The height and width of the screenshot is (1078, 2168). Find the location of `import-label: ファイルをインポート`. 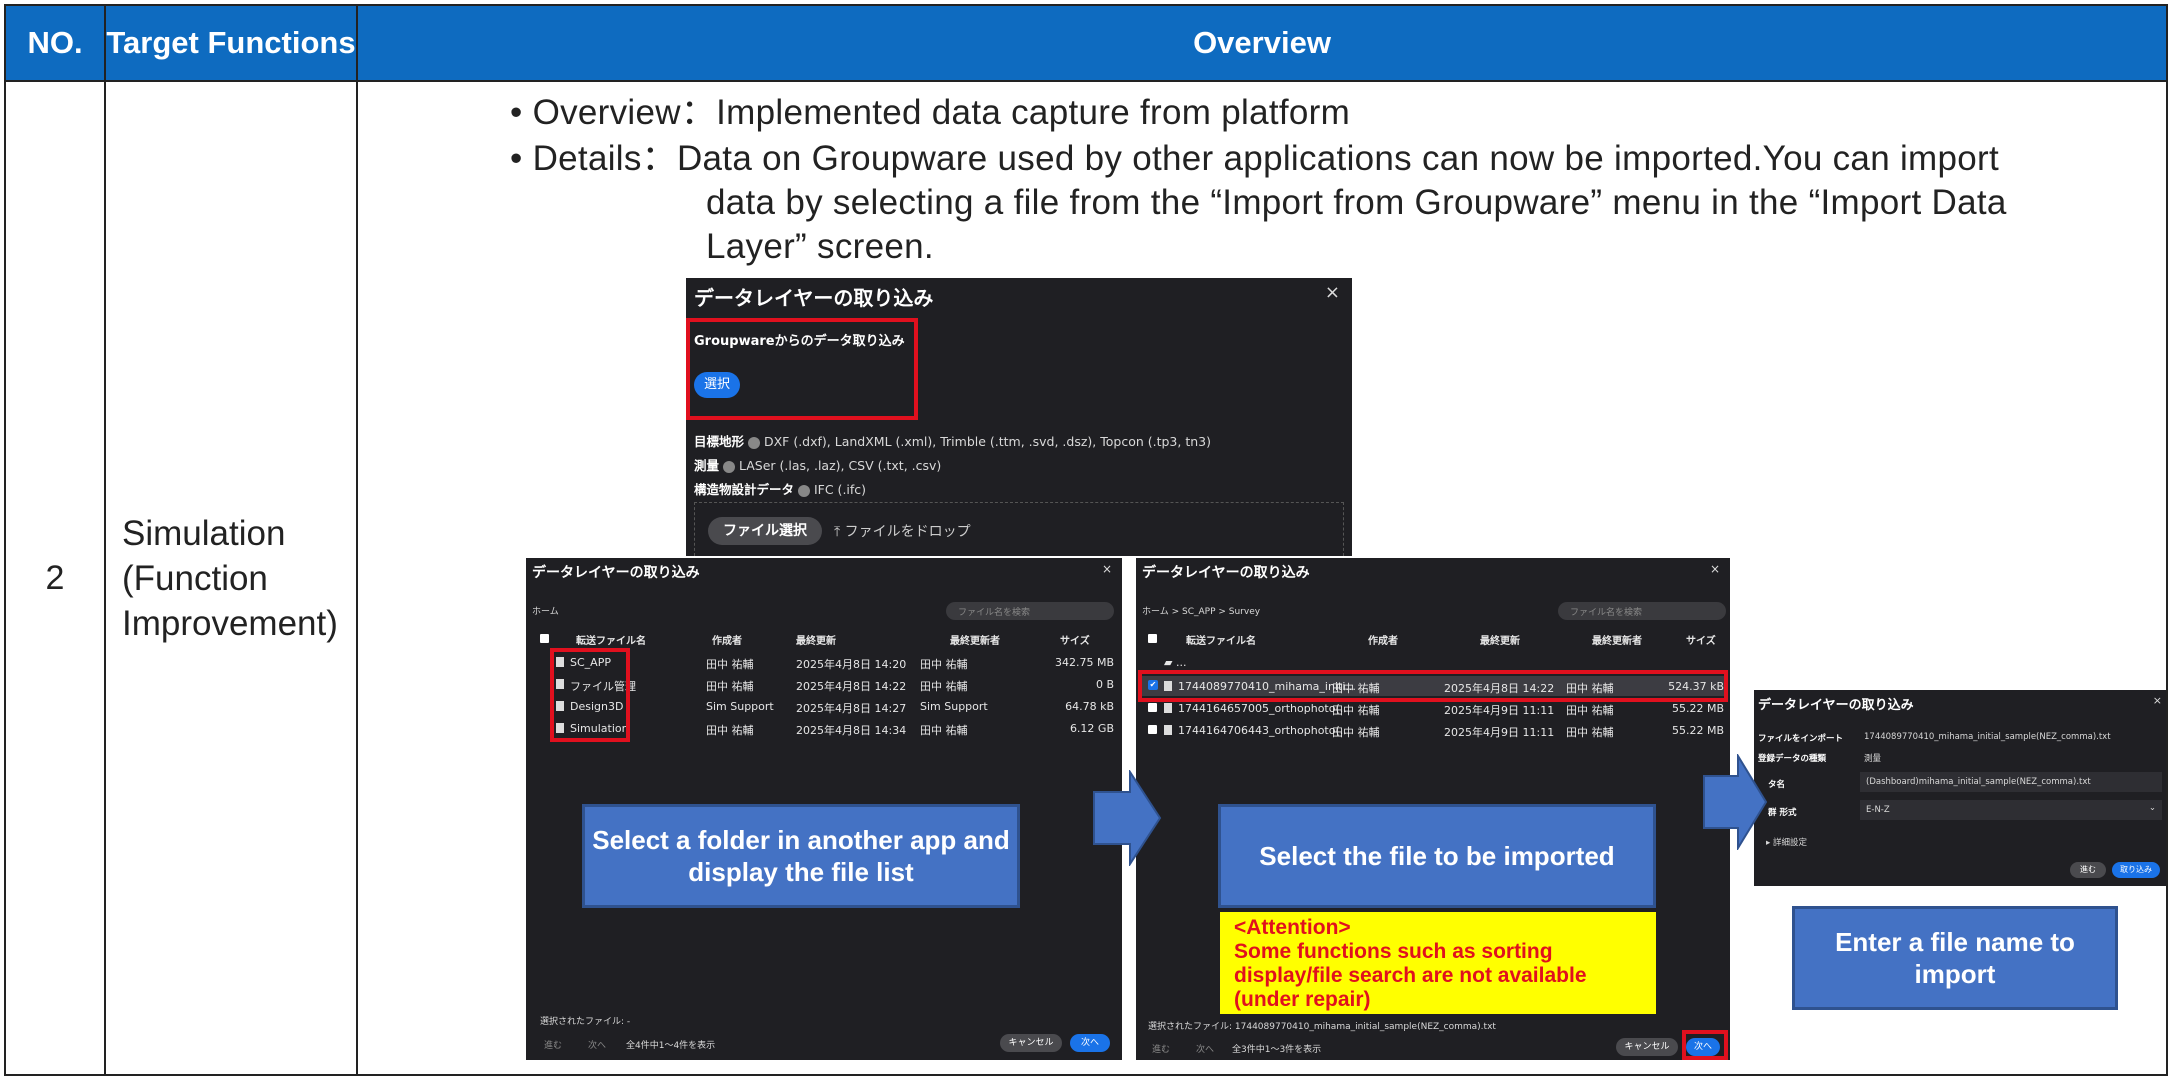

import-label: ファイルをインポート is located at coordinates (1801, 739).